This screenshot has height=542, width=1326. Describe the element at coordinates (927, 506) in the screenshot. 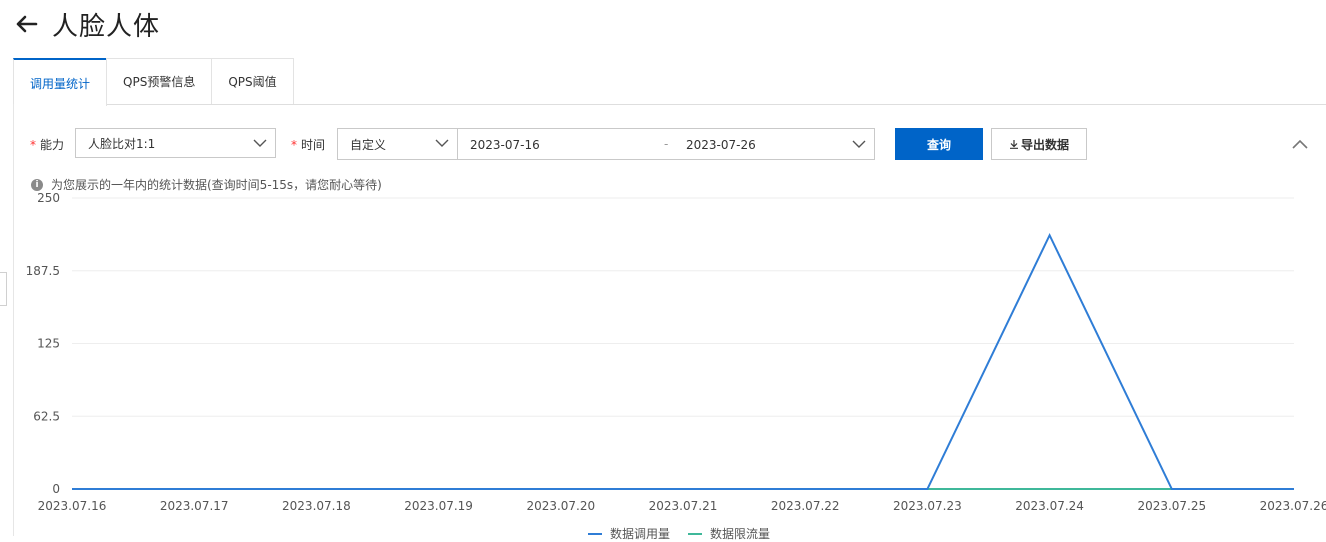

I see `x-tick-label: 2023.07.23` at that location.